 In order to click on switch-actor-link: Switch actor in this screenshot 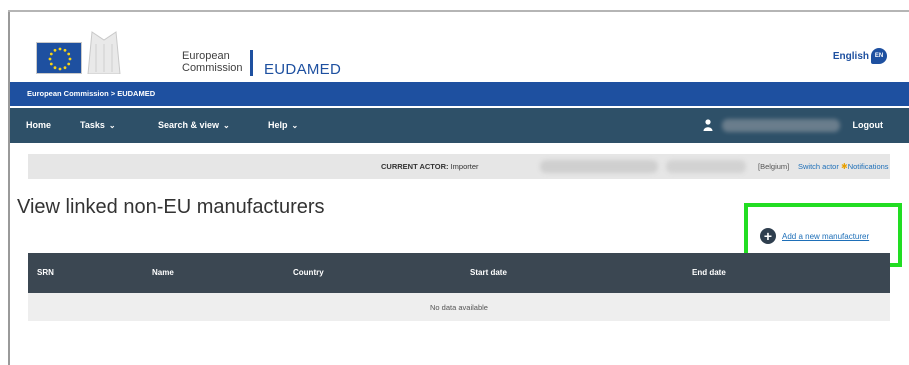, I will do `click(818, 166)`.